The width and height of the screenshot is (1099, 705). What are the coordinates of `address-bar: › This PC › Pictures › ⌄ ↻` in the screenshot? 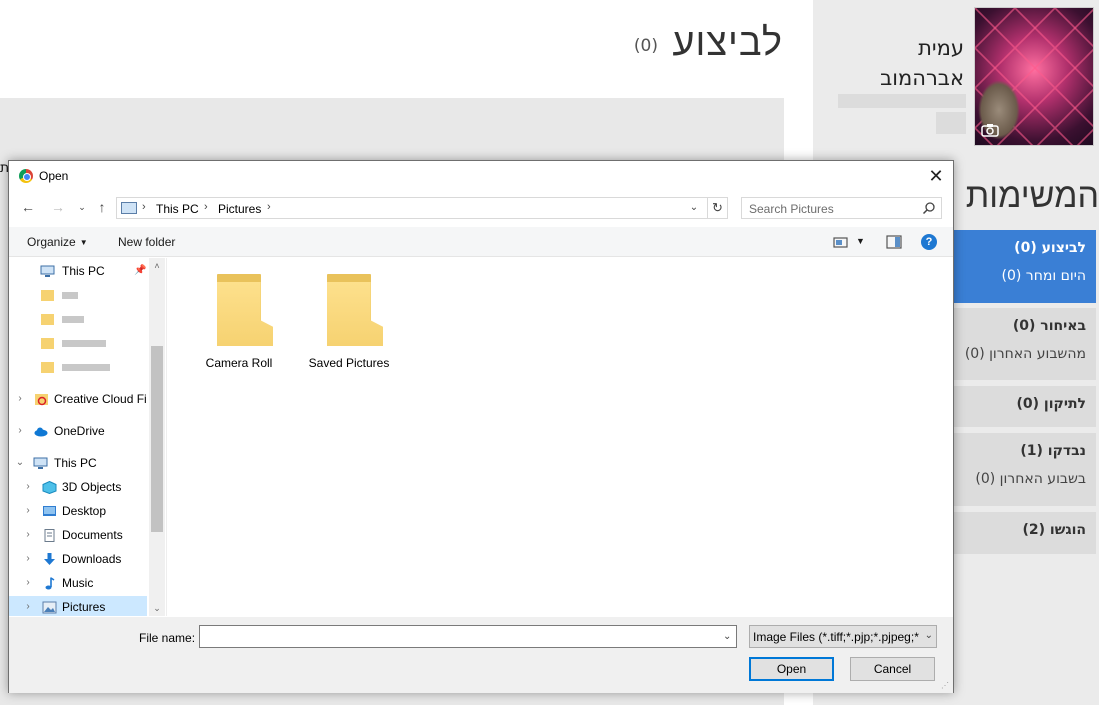 It's located at (422, 208).